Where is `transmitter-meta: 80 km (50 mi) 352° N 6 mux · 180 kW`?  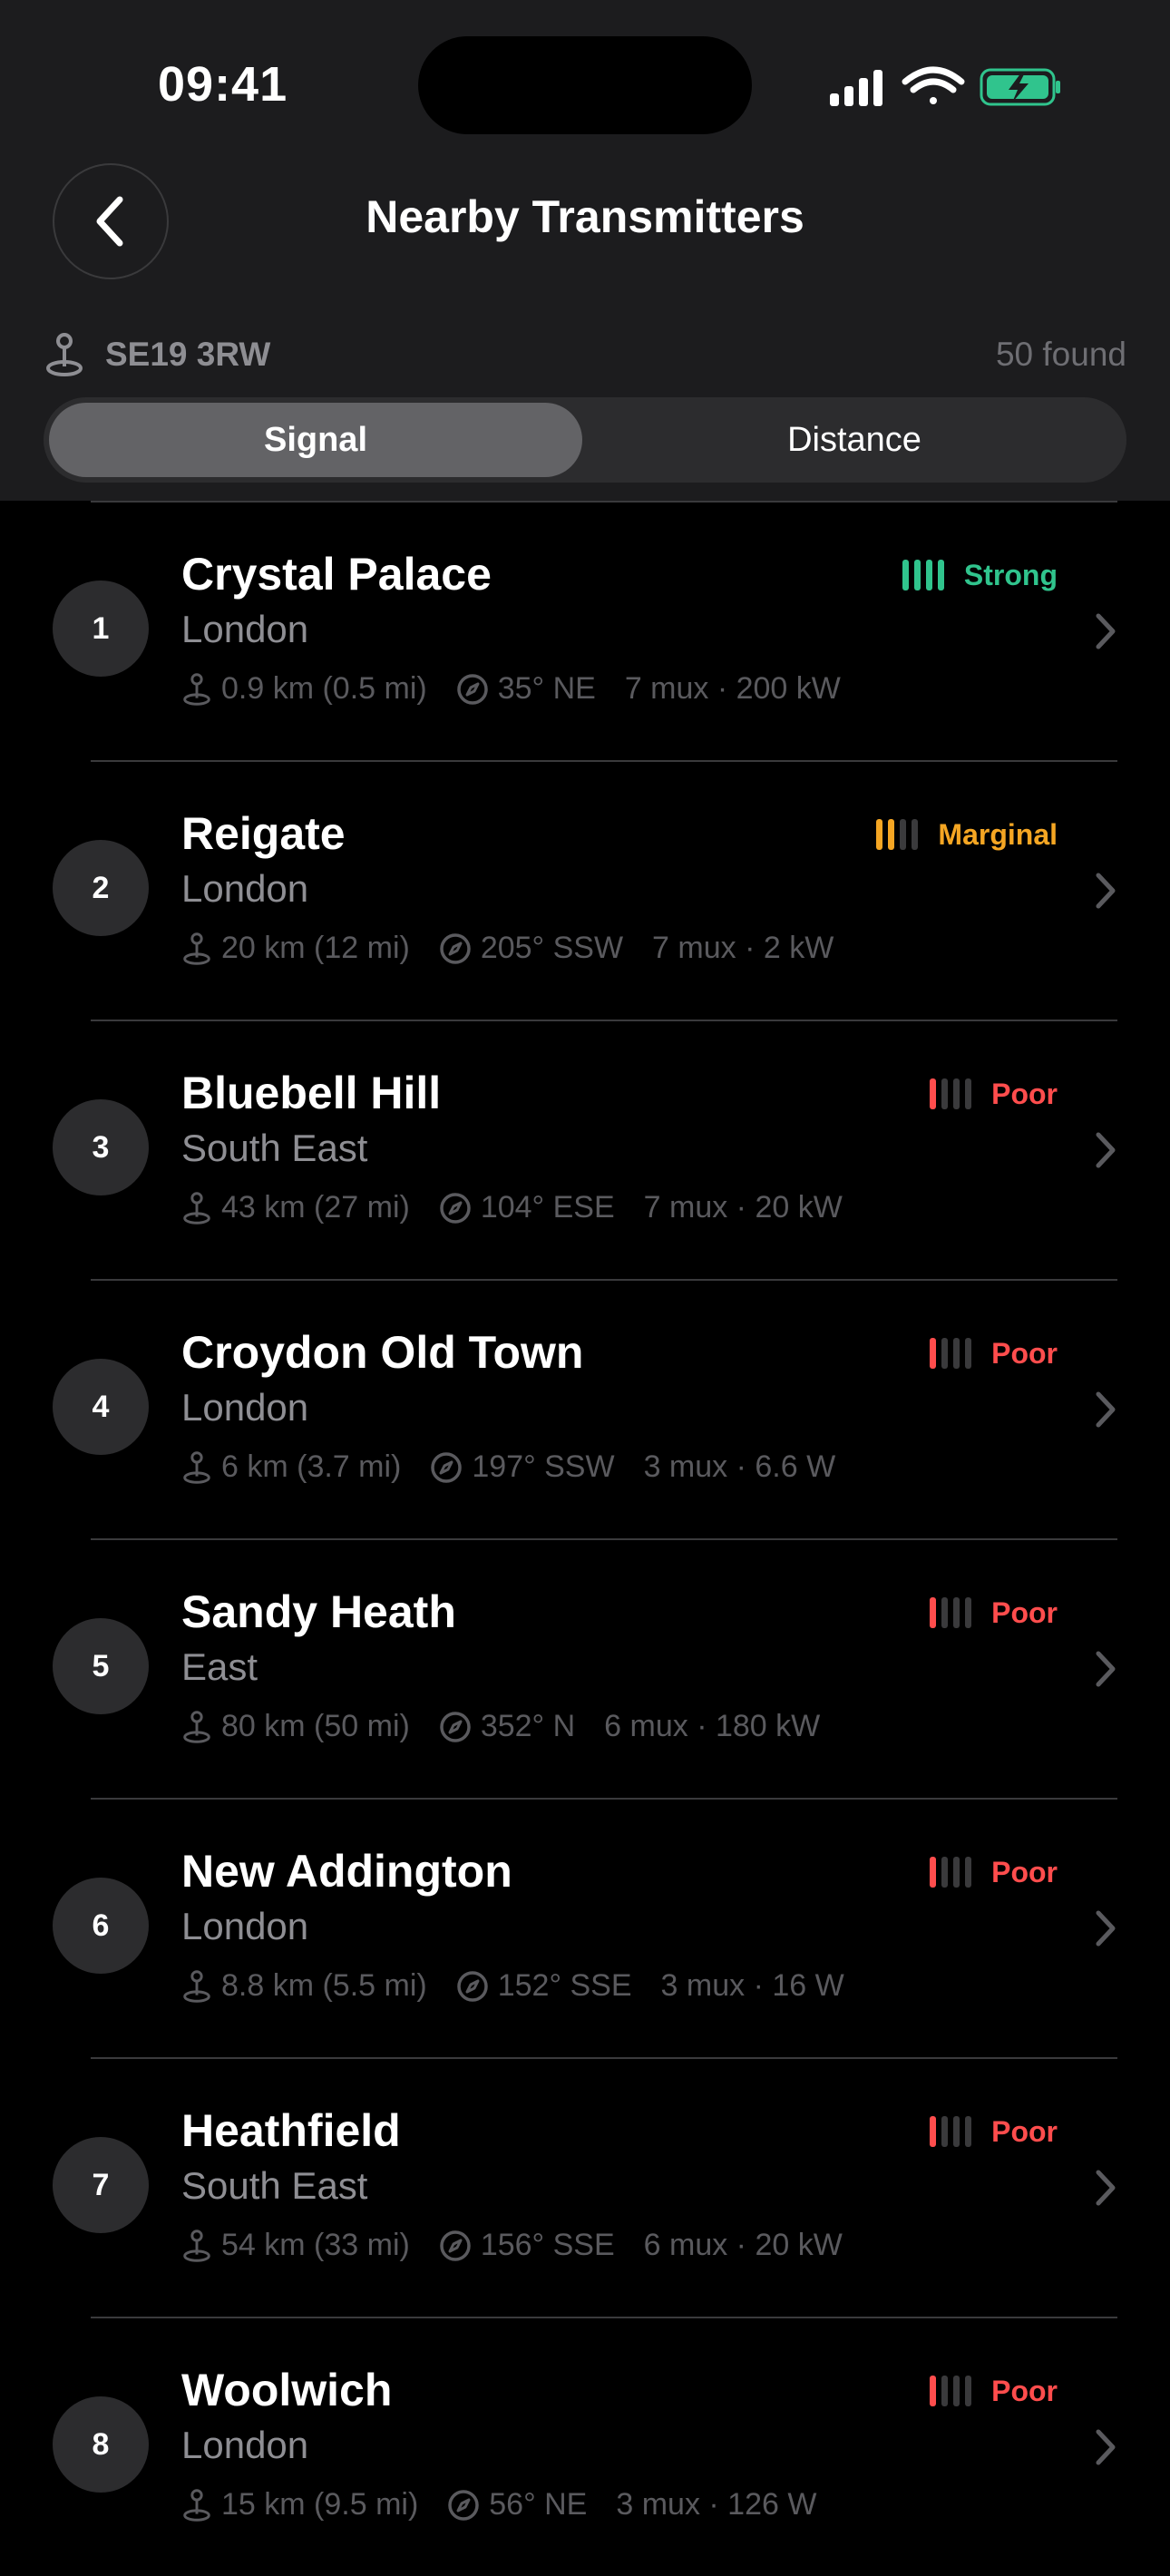
transmitter-meta: 80 km (50 mi) 352° N 6 mux · 180 kW is located at coordinates (500, 1726).